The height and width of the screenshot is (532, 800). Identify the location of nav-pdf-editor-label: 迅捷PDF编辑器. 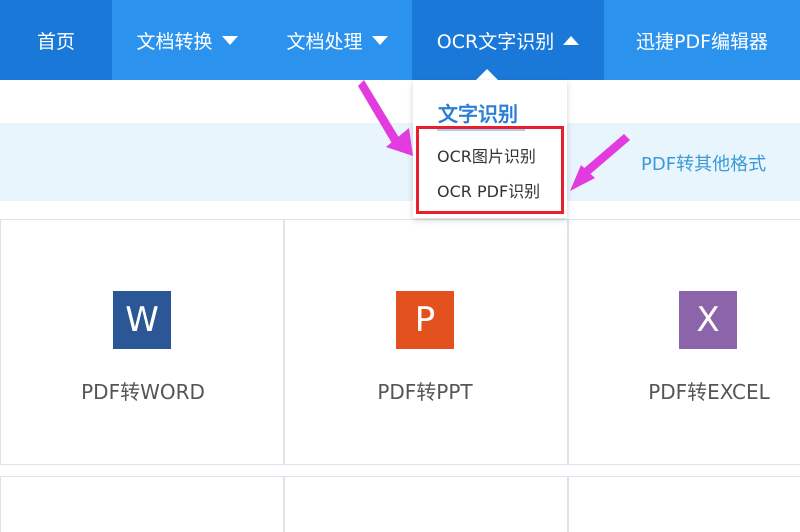
(702, 41).